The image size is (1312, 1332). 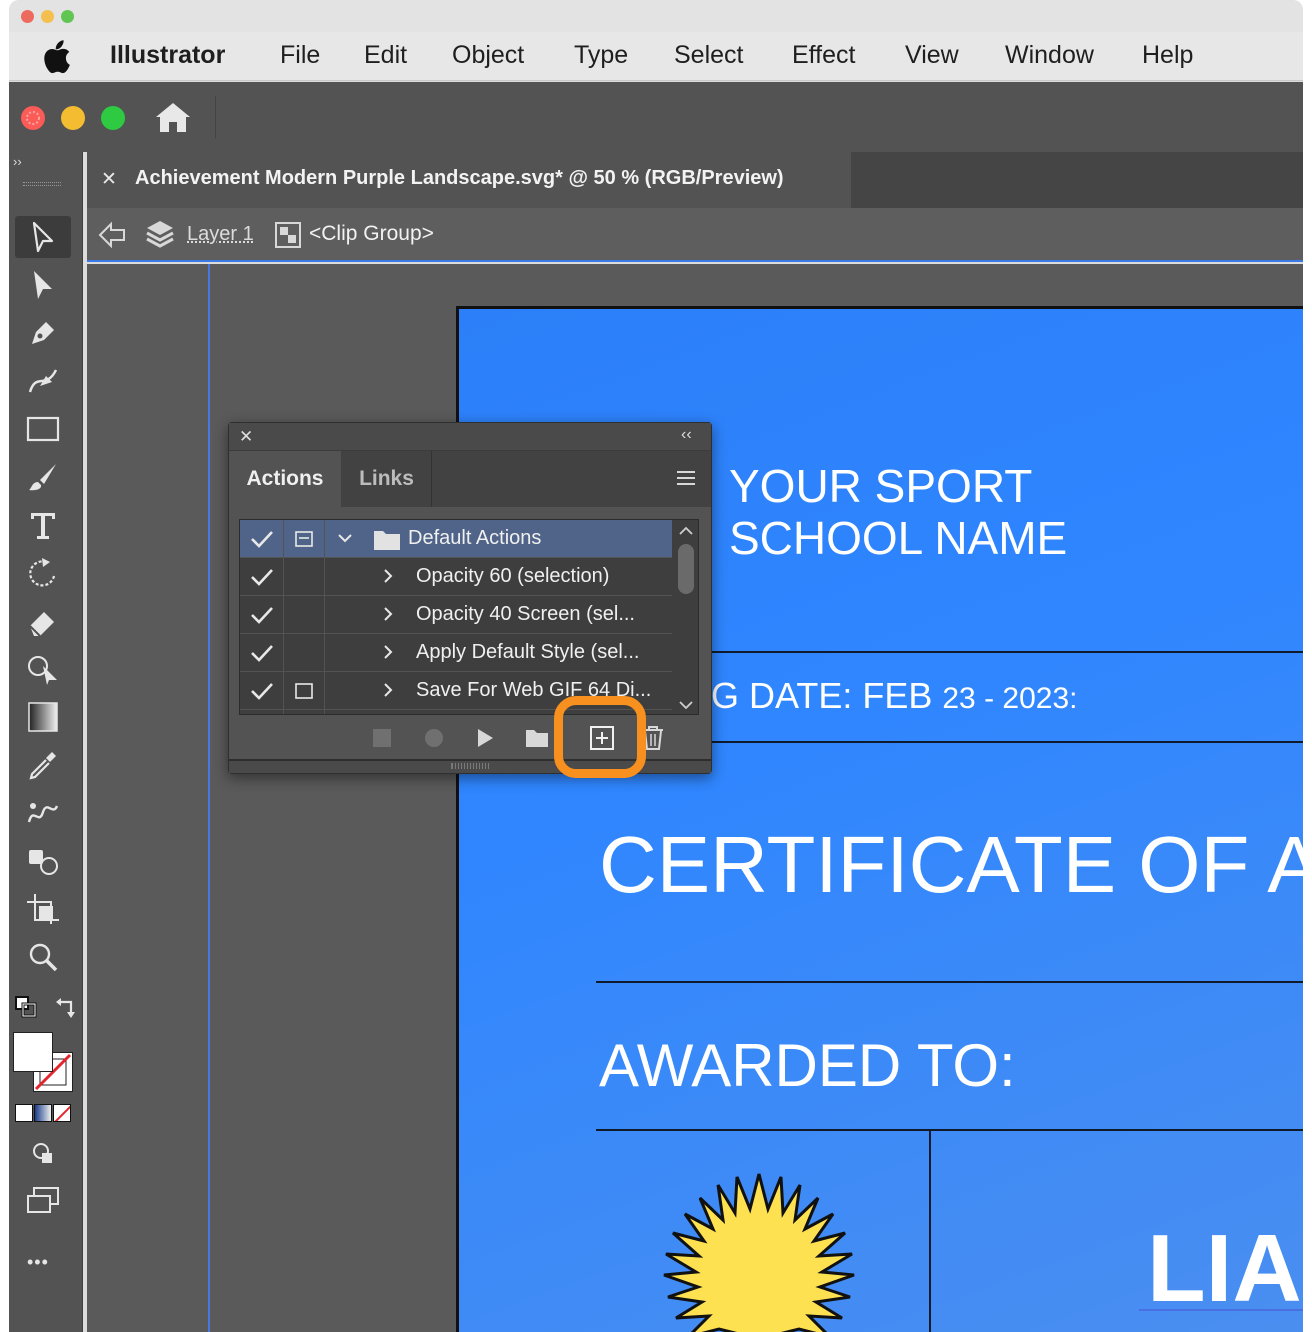 What do you see at coordinates (33, 118) in the screenshot?
I see `app-close-button` at bounding box center [33, 118].